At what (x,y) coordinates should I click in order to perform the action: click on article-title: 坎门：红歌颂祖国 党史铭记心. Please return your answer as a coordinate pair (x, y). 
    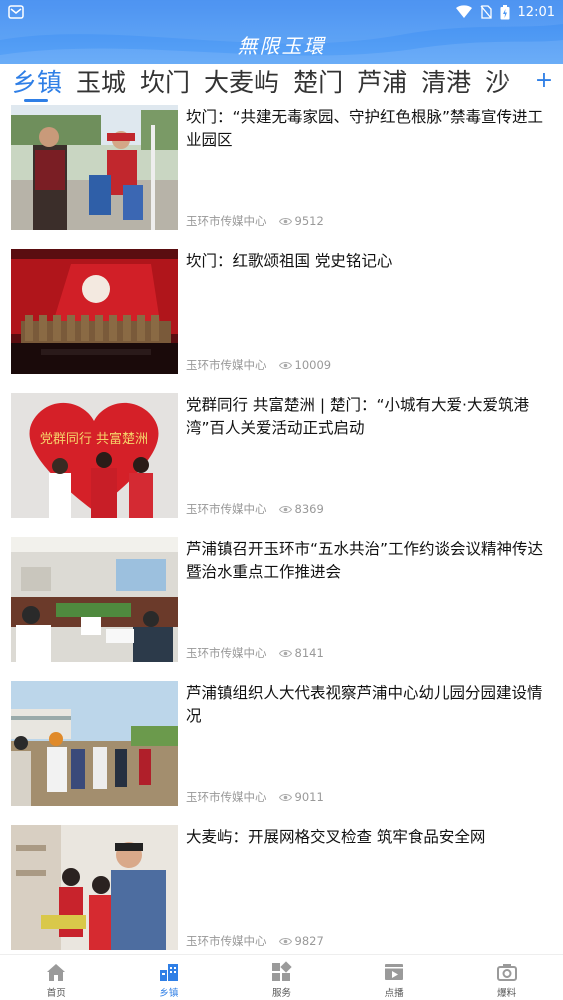
    Looking at the image, I should click on (289, 261).